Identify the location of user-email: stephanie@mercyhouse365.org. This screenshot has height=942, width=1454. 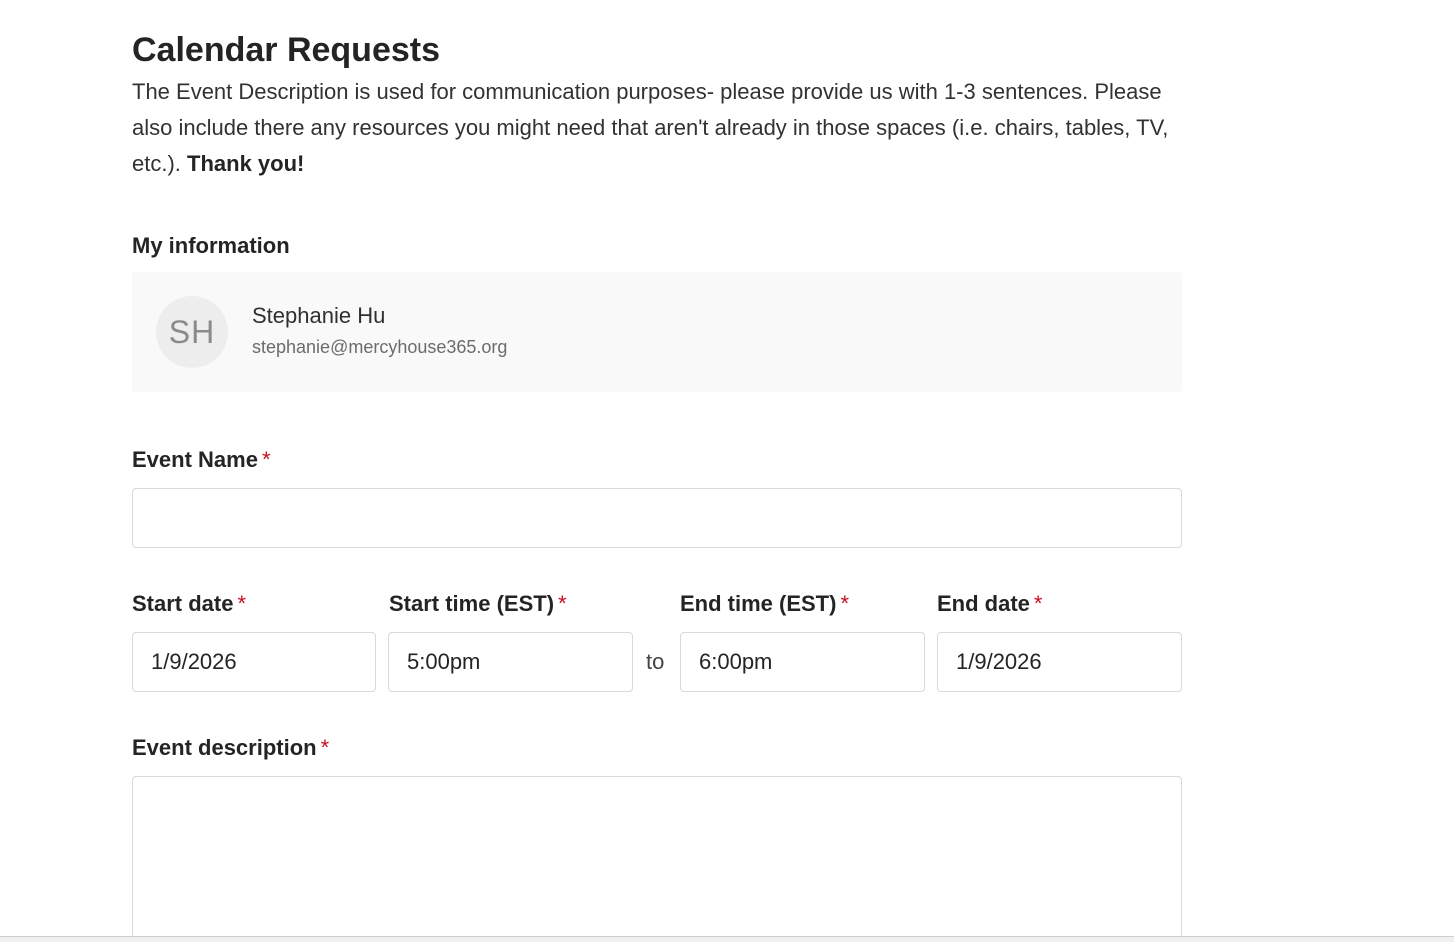
(380, 347).